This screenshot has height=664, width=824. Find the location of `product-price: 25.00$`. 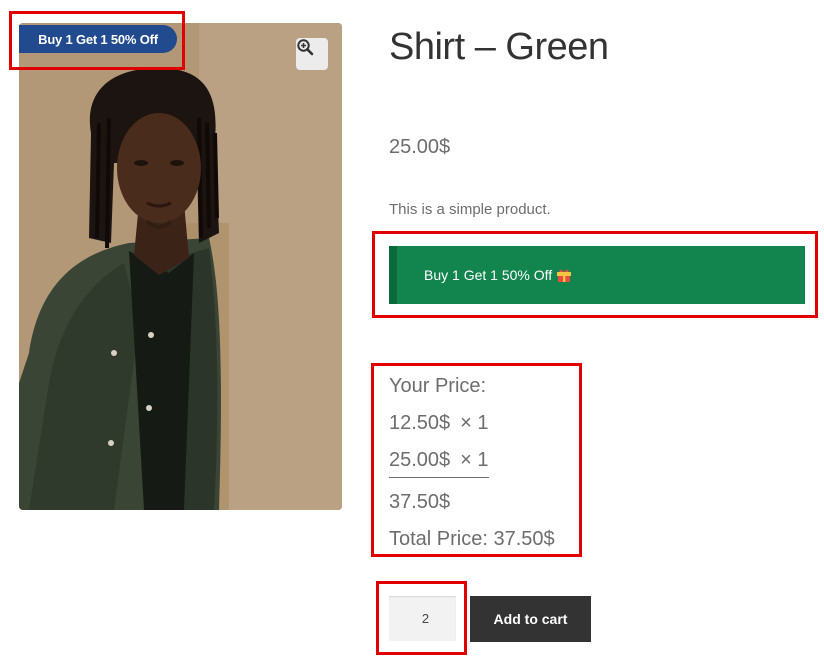

product-price: 25.00$ is located at coordinates (420, 147).